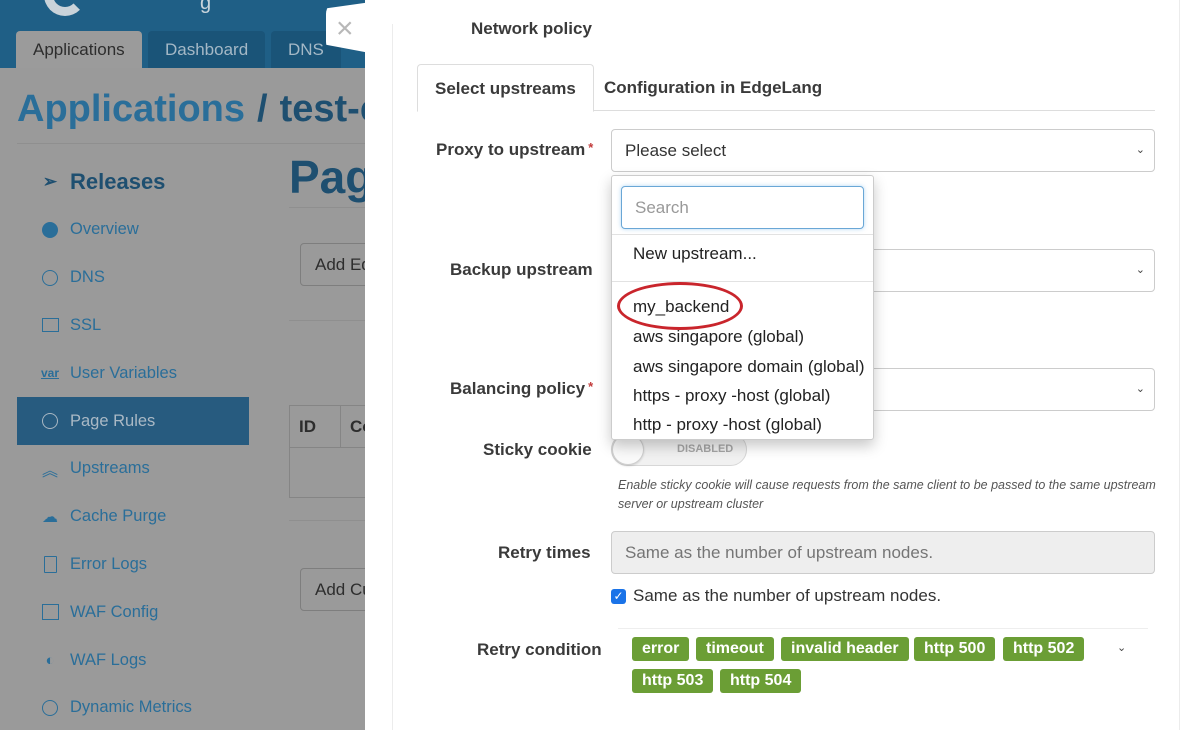 This screenshot has height=730, width=1184. I want to click on retry-times-label: Retry times, so click(544, 552).